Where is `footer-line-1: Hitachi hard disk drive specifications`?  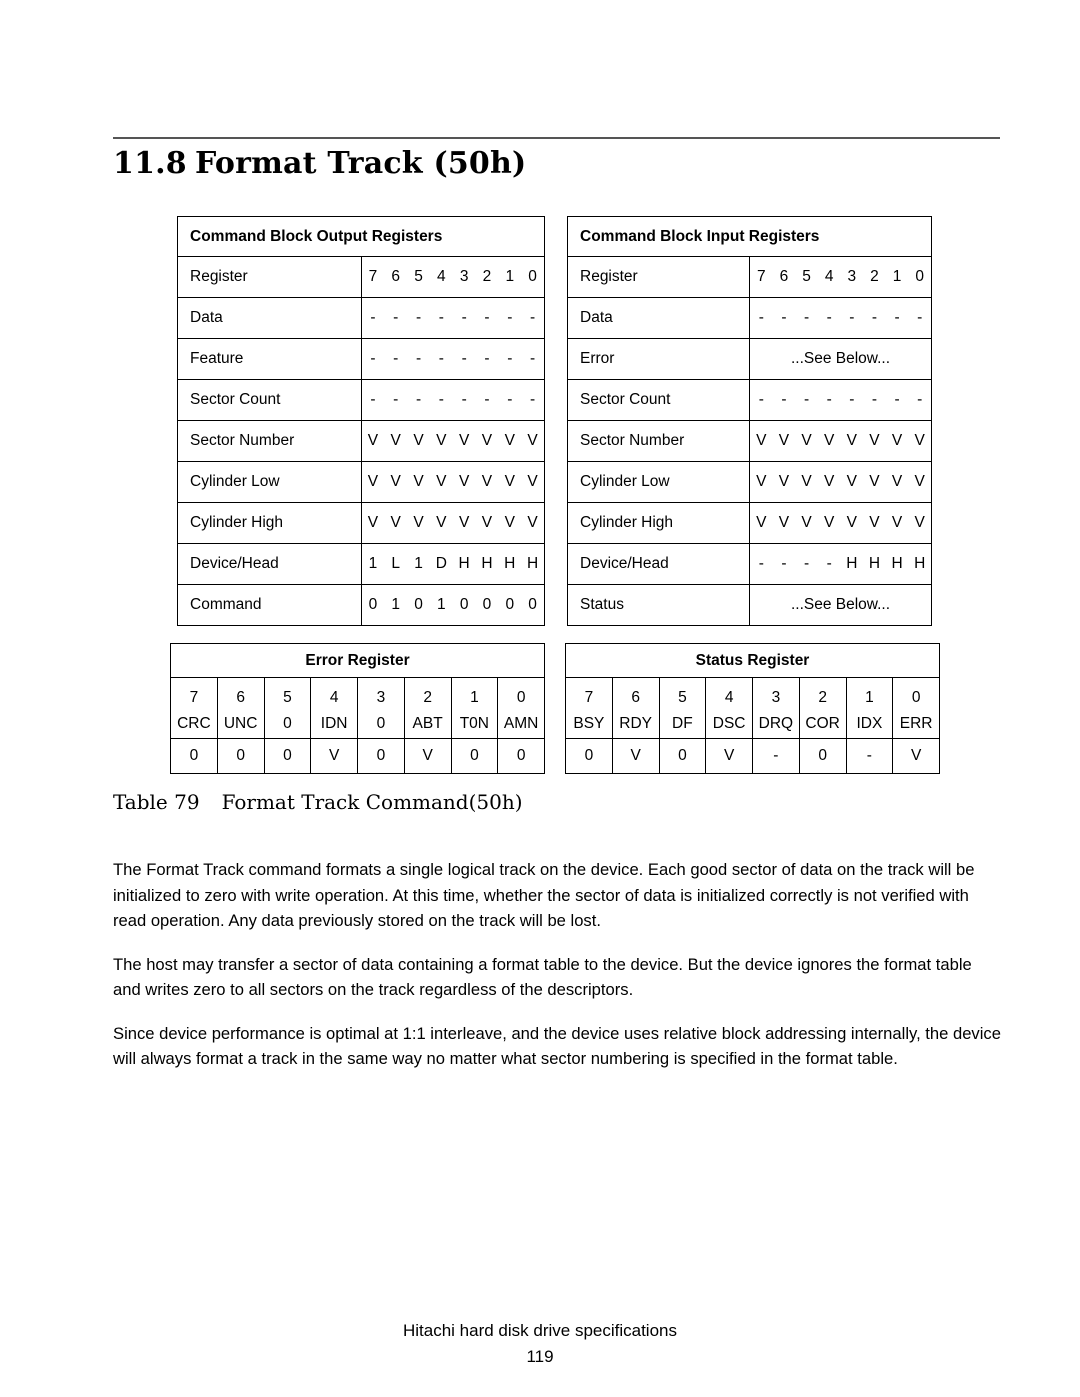
footer-line-1: Hitachi hard disk drive specifications is located at coordinates (539, 1330).